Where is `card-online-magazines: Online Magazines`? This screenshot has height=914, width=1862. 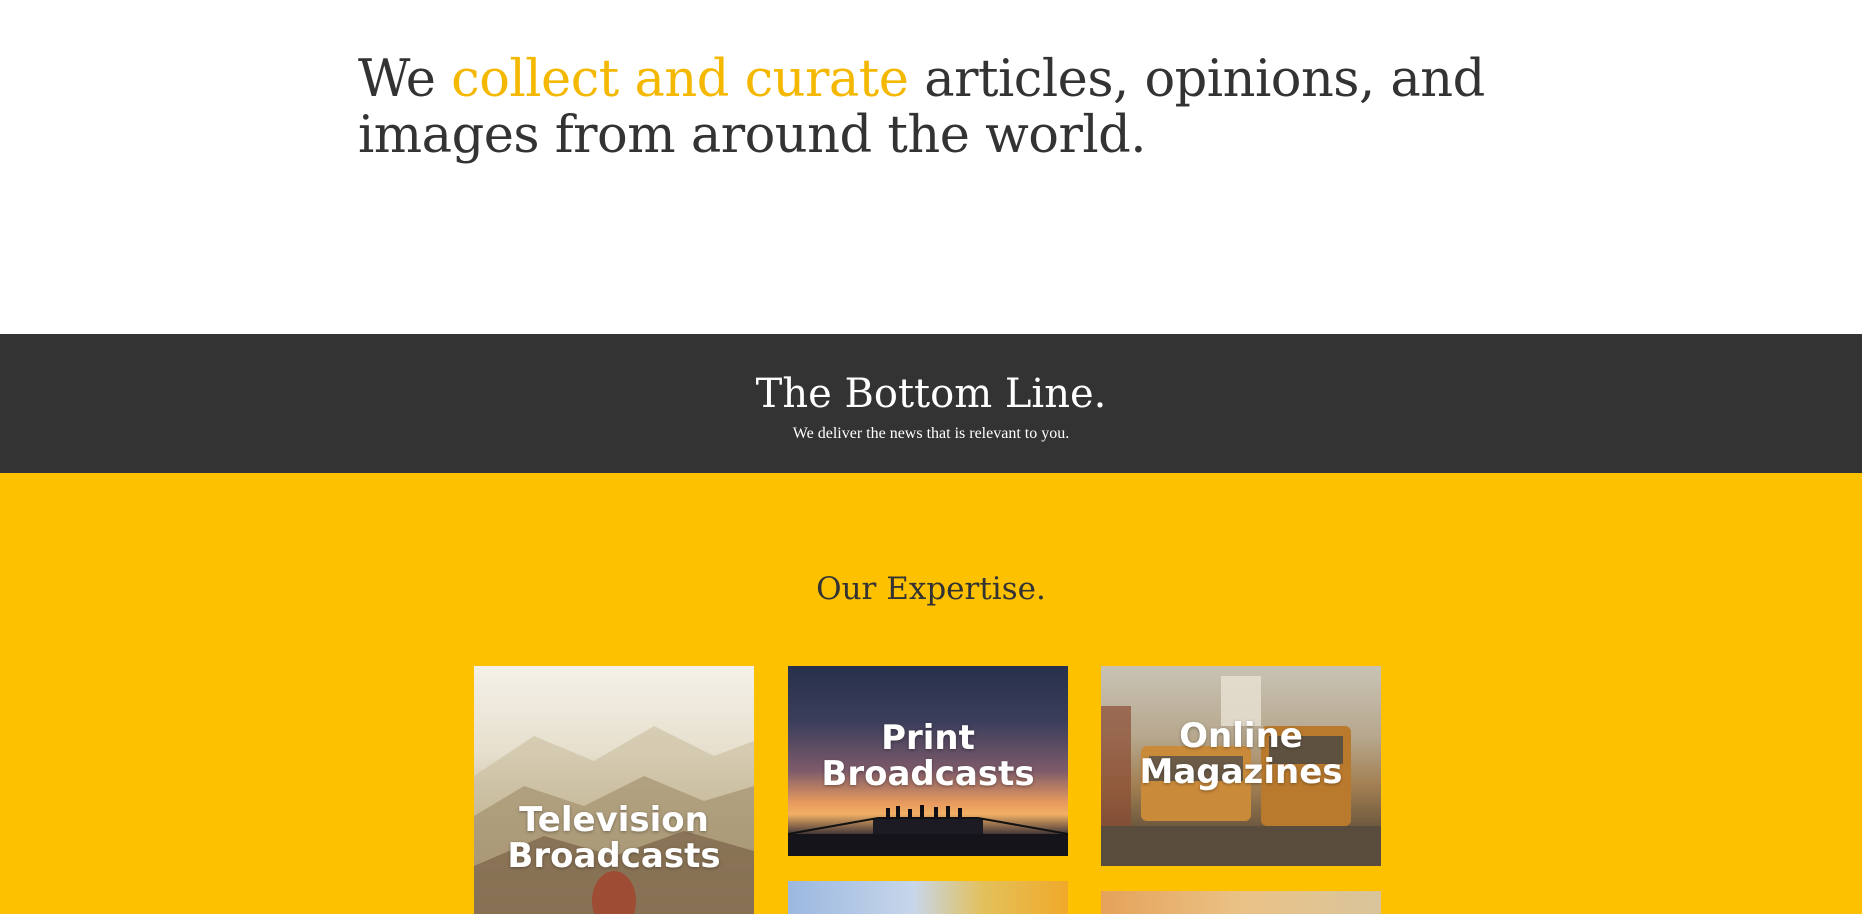
card-online-magazines: Online Magazines is located at coordinates (1241, 766).